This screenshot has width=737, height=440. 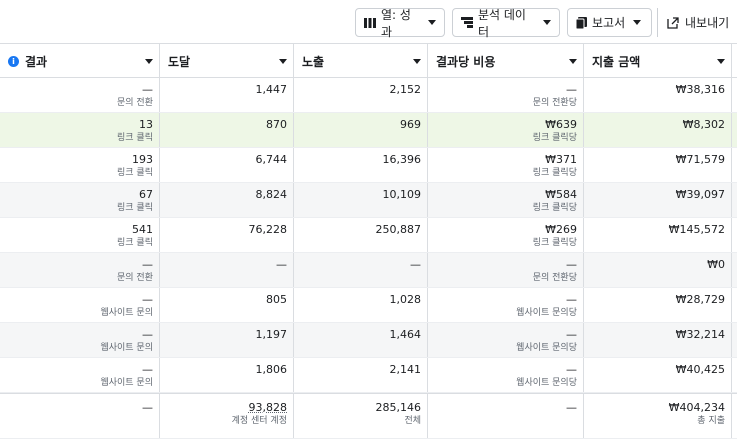 What do you see at coordinates (80, 416) in the screenshot?
I see `summary-results-cell: —` at bounding box center [80, 416].